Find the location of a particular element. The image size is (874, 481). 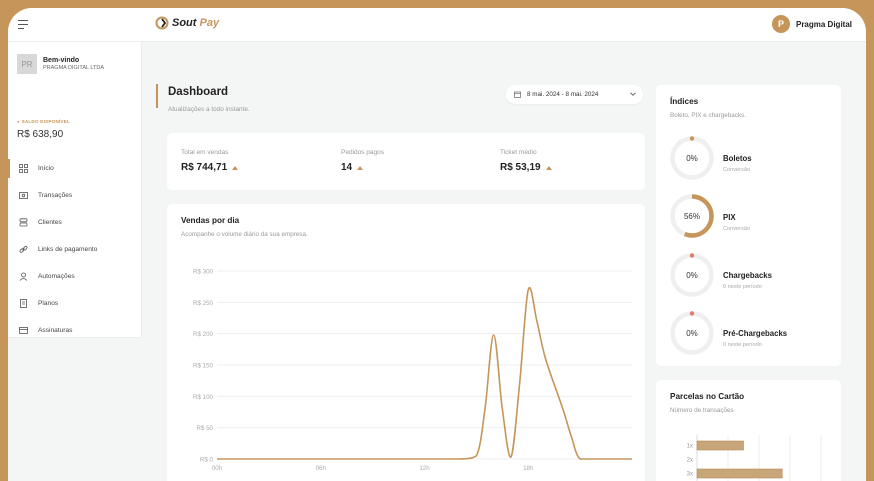

users-icon is located at coordinates (23, 222).